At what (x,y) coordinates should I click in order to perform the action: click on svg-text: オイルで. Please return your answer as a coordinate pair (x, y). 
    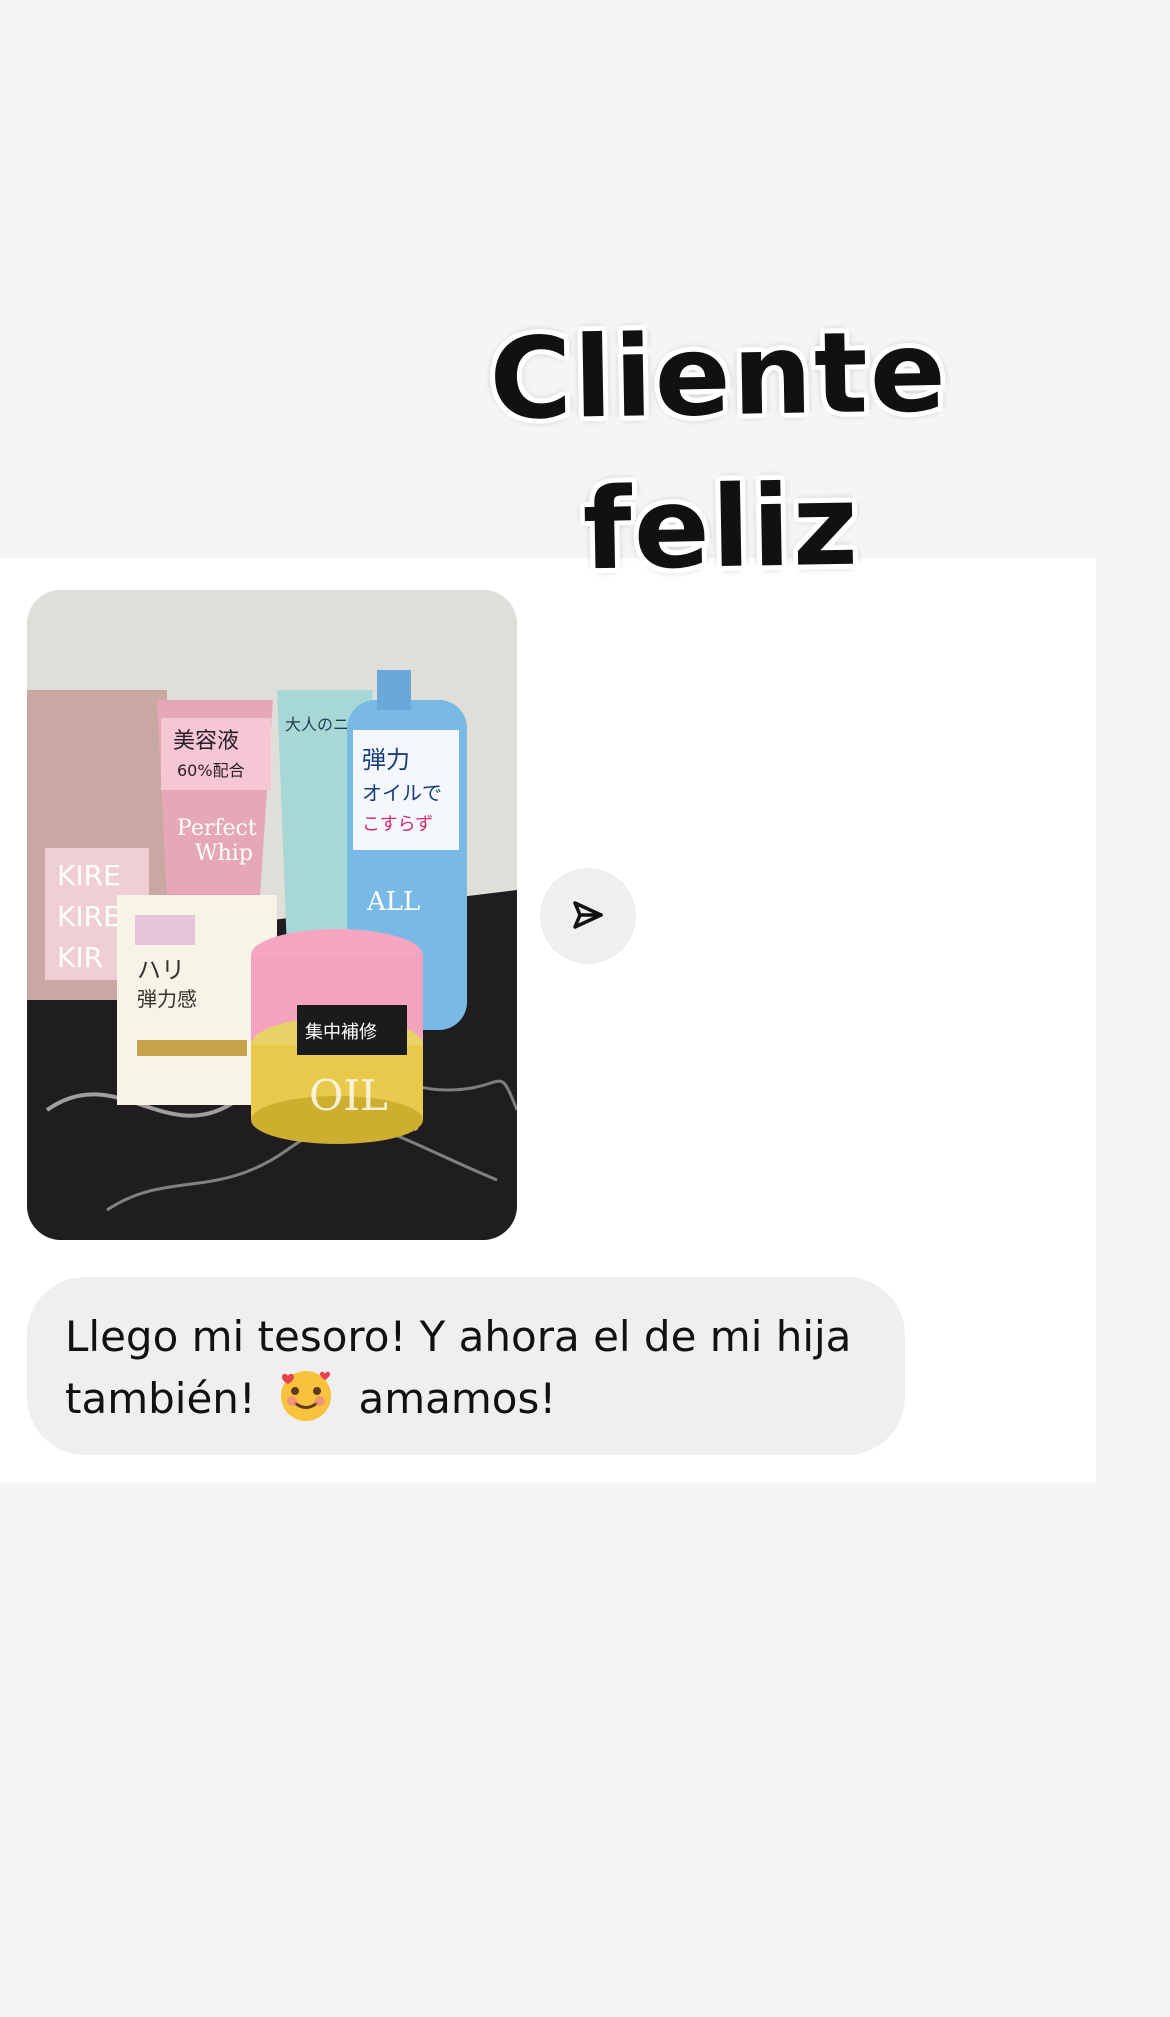
    Looking at the image, I should click on (402, 793).